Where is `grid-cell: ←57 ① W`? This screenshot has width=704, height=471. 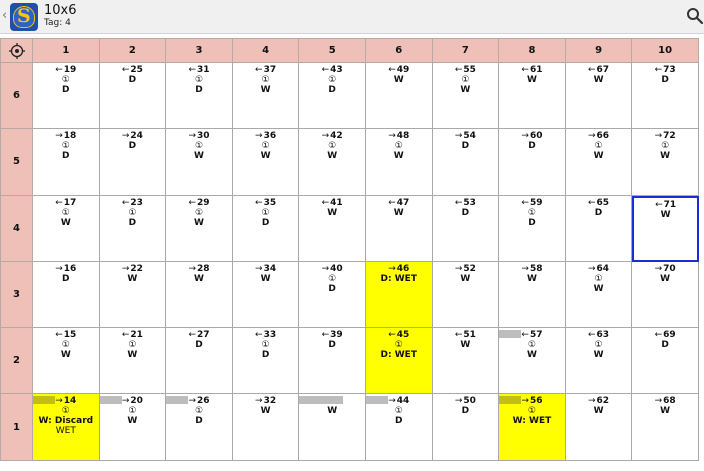
grid-cell: ←57 ① W is located at coordinates (532, 361).